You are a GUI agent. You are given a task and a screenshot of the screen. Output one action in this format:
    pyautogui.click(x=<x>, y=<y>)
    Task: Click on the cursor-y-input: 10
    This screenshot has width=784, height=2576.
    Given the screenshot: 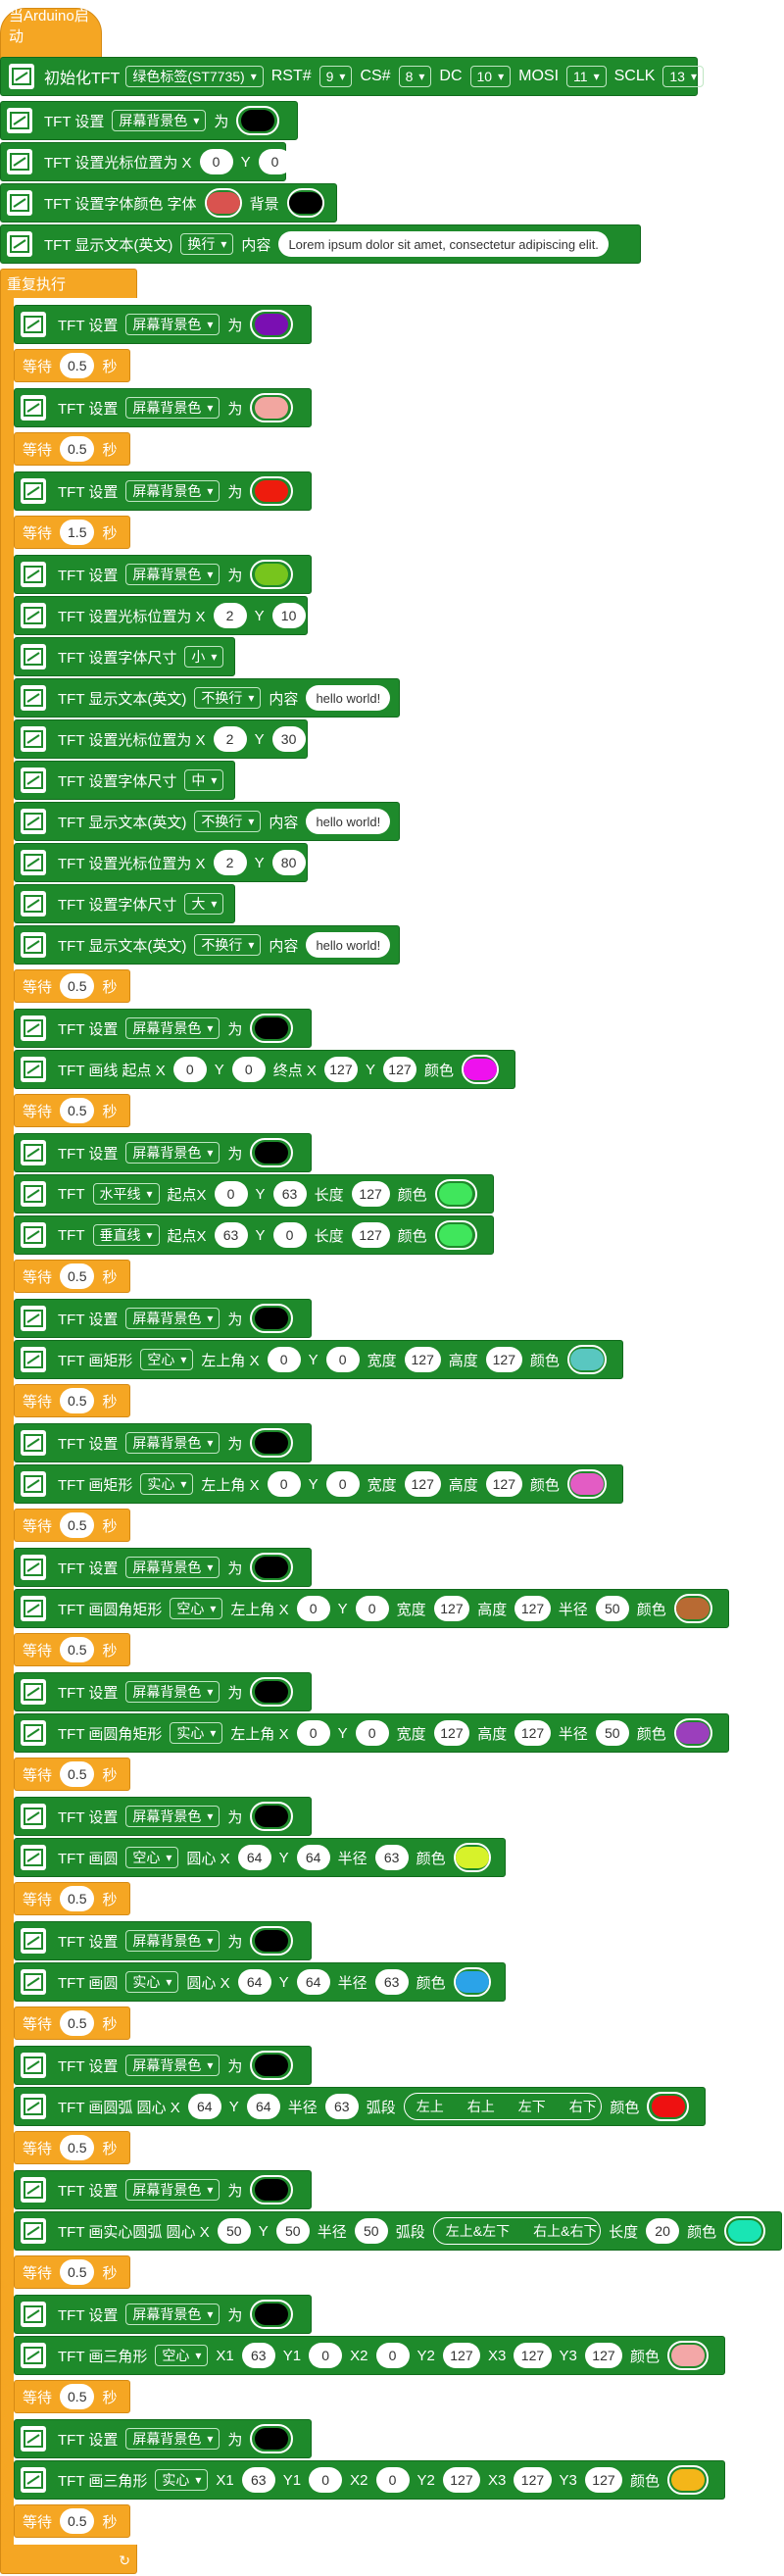 What is the action you would take?
    pyautogui.click(x=288, y=615)
    